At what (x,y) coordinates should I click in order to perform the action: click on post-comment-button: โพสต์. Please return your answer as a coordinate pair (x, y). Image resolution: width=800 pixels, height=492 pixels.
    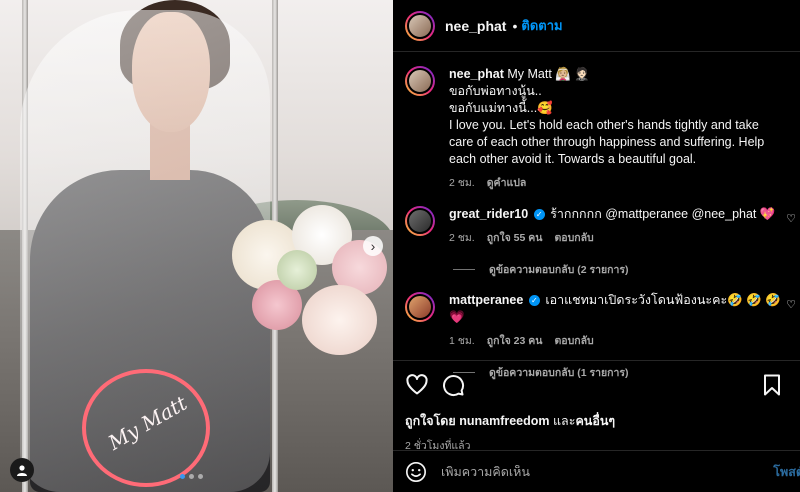
    Looking at the image, I should click on (786, 472).